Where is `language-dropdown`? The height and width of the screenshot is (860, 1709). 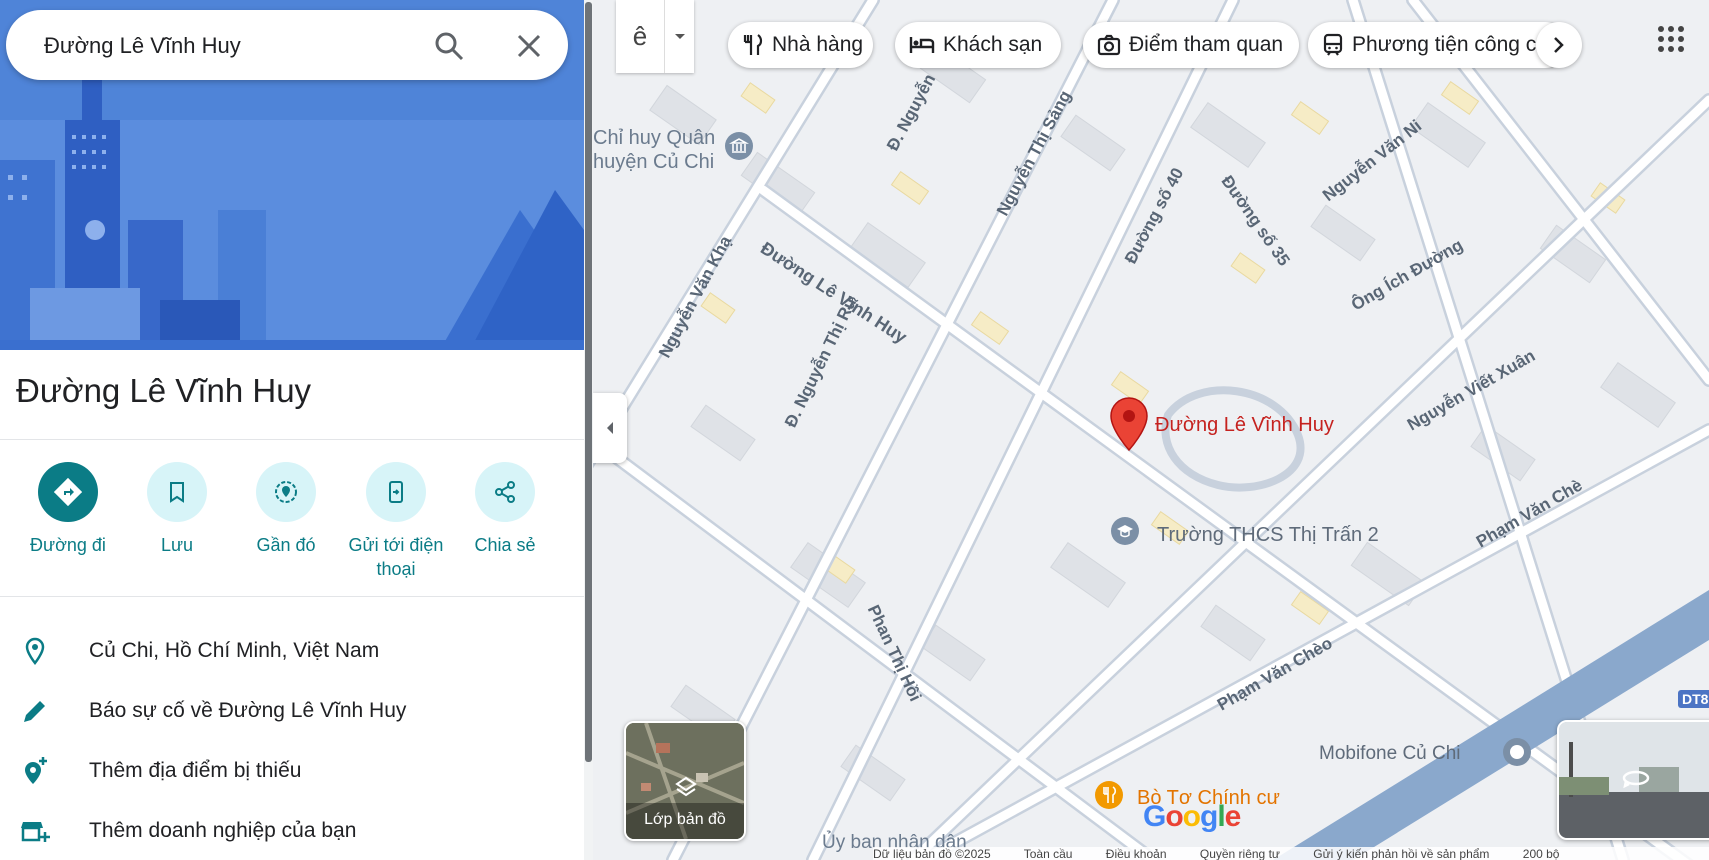 language-dropdown is located at coordinates (679, 36).